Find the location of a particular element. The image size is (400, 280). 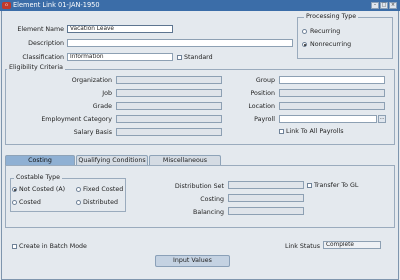

not-costed-radio is located at coordinates (14, 189).